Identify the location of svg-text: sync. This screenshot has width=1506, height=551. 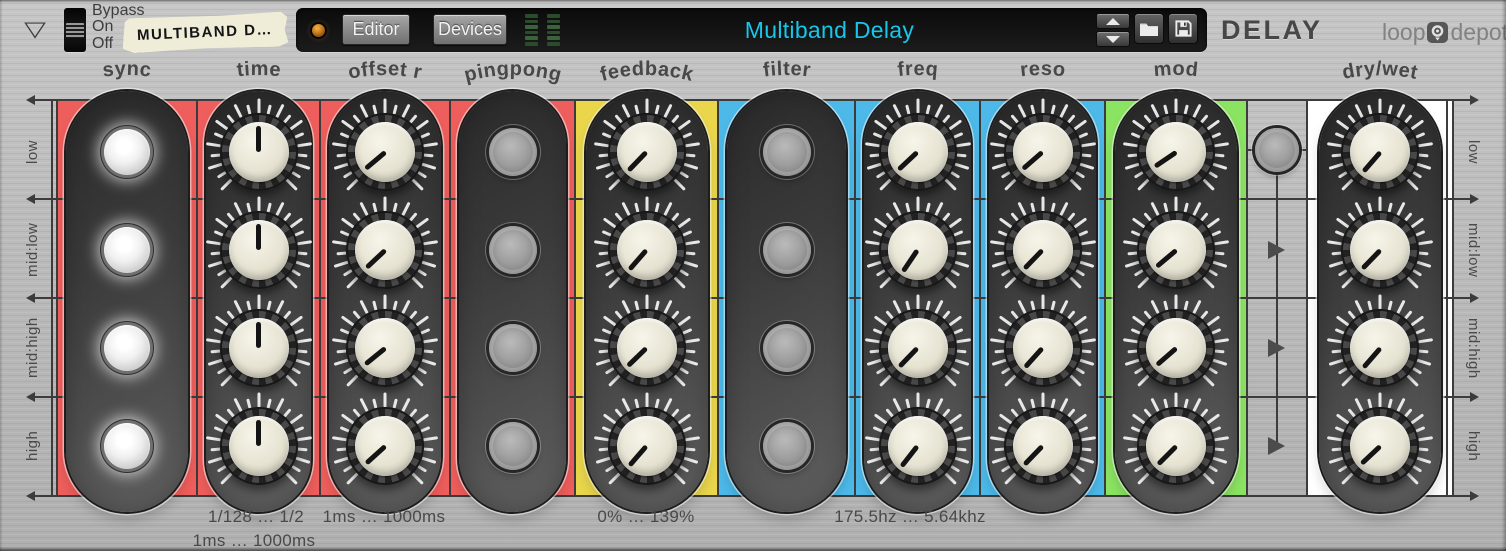
(126, 70).